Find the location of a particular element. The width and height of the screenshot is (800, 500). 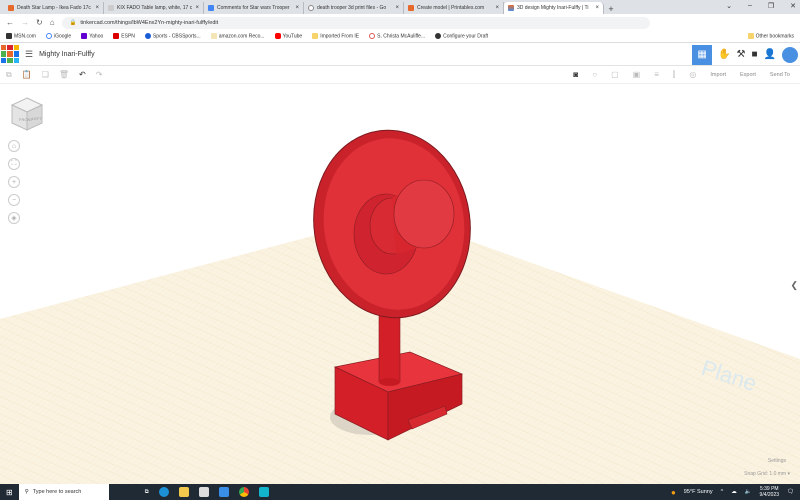

back-icon: ← is located at coordinates (10, 22).